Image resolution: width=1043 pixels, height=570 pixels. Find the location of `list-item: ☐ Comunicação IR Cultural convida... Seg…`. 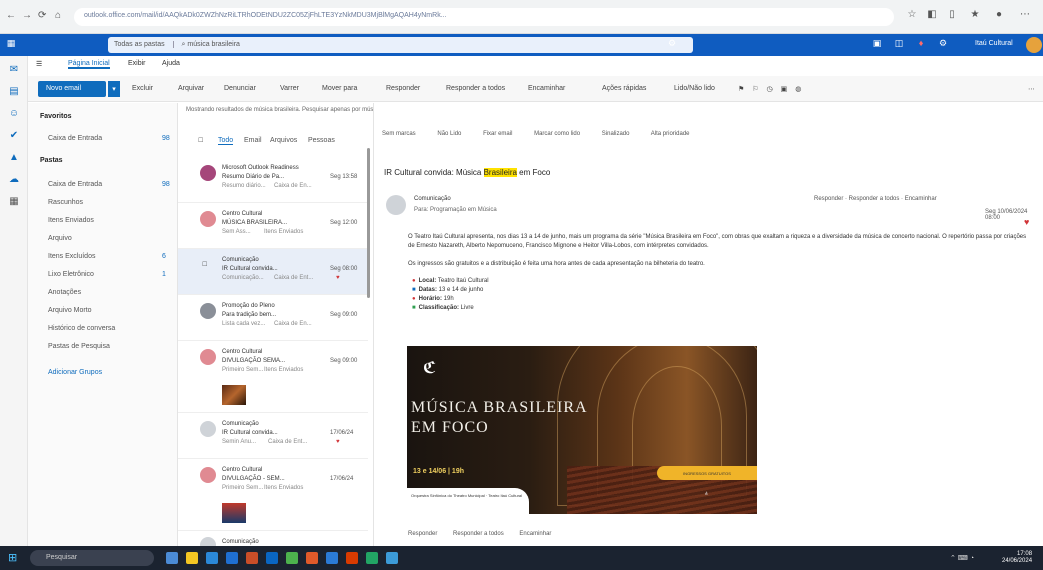

list-item: ☐ Comunicação IR Cultural convida... Seg… is located at coordinates (273, 272).